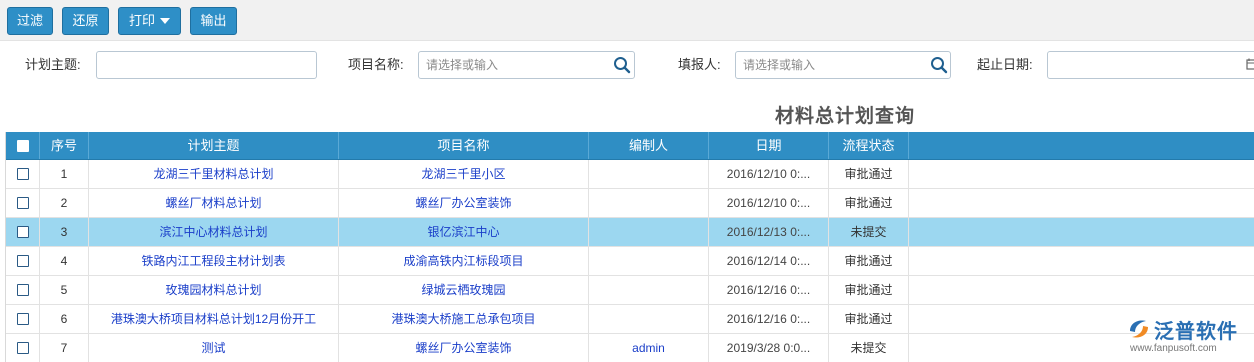  I want to click on date-range-label: 起止日期:, so click(1005, 64).